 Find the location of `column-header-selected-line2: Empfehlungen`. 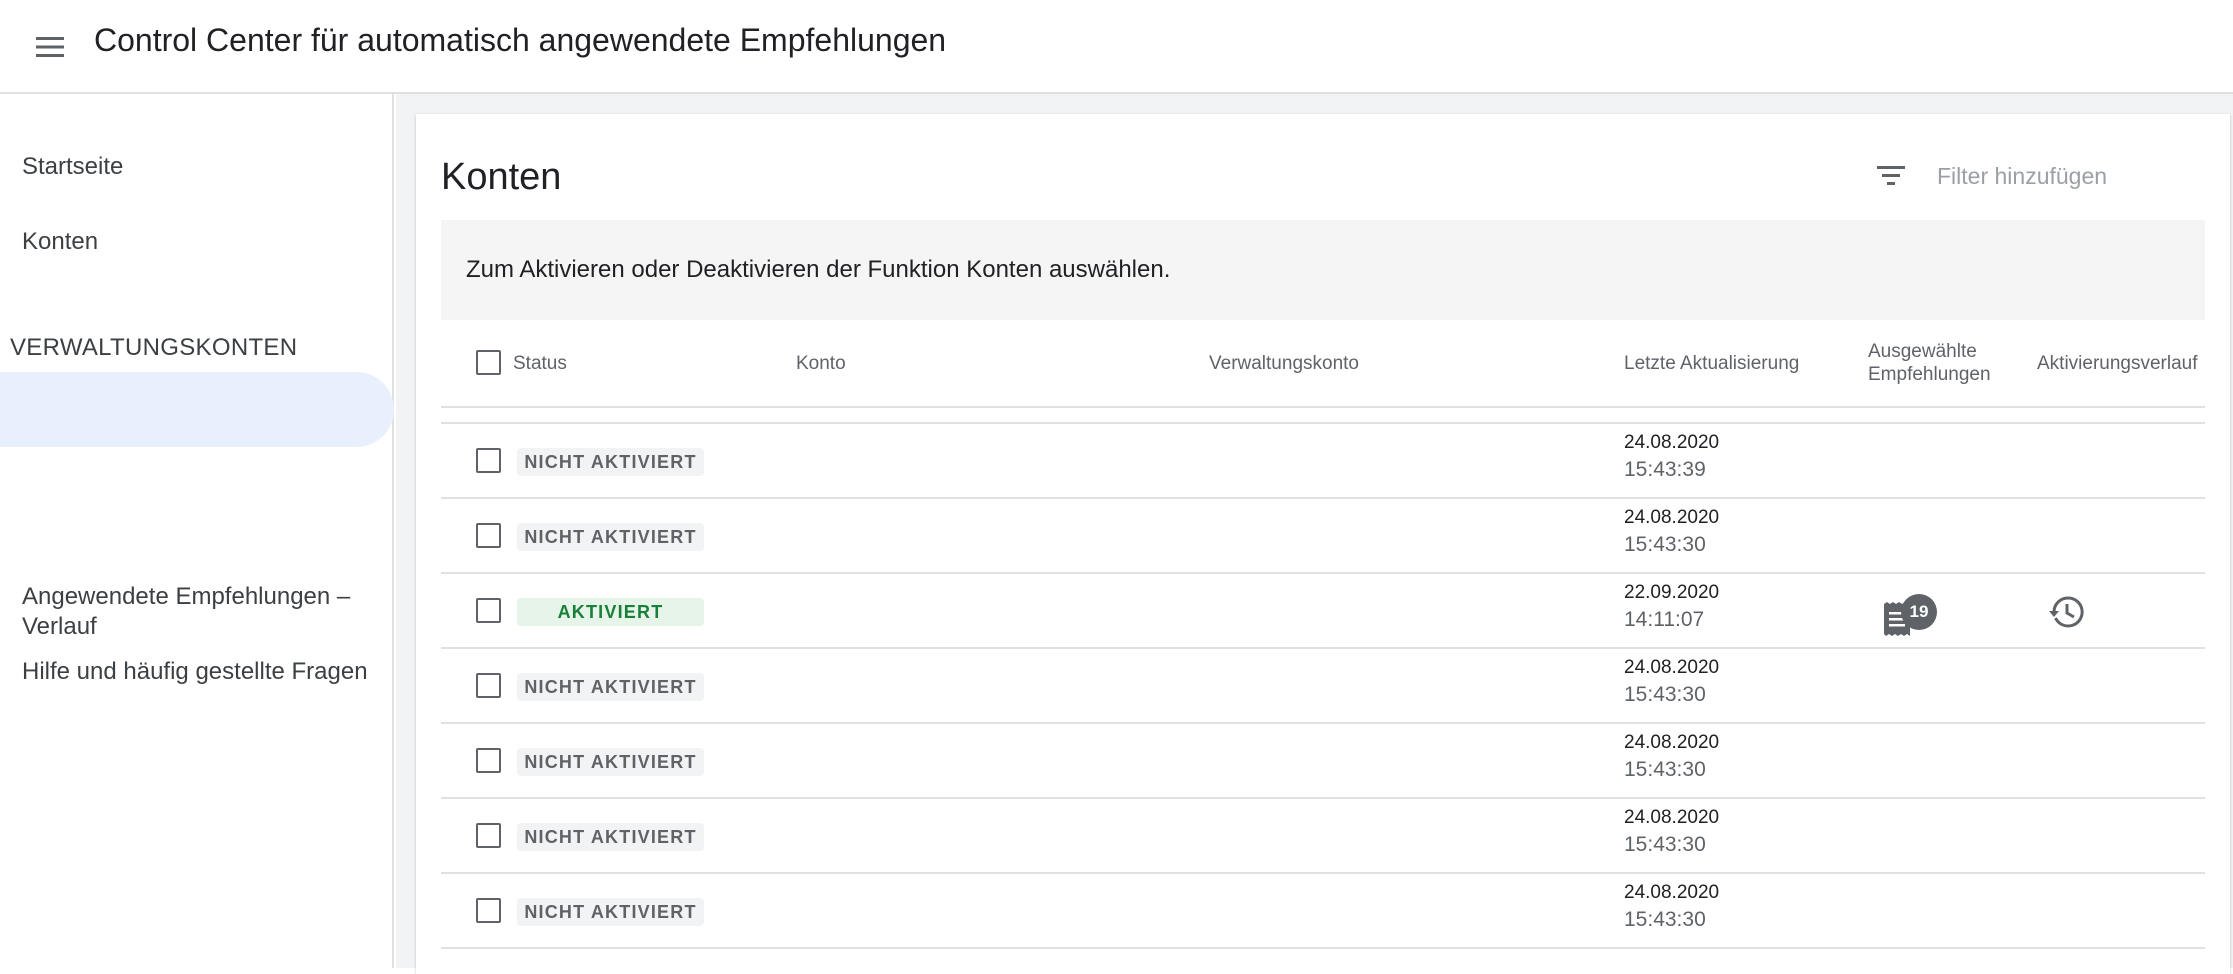

column-header-selected-line2: Empfehlungen is located at coordinates (1929, 374).